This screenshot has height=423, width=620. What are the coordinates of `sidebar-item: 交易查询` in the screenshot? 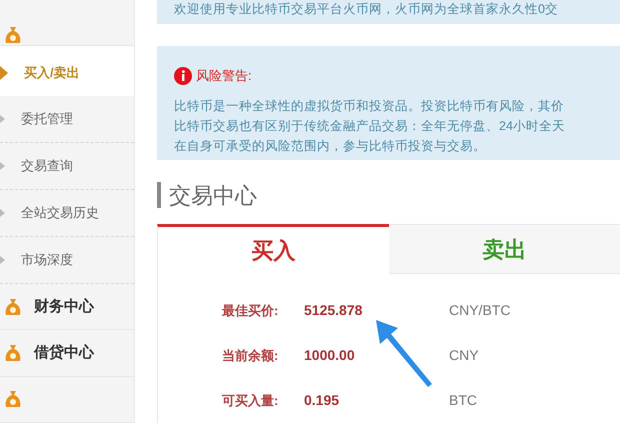 It's located at (67, 166).